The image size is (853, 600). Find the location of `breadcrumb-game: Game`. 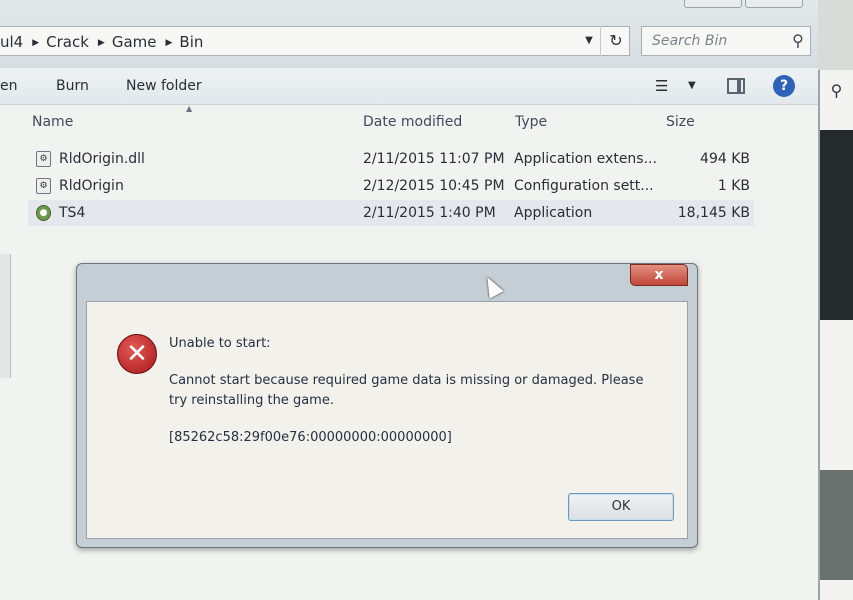

breadcrumb-game: Game is located at coordinates (134, 42).